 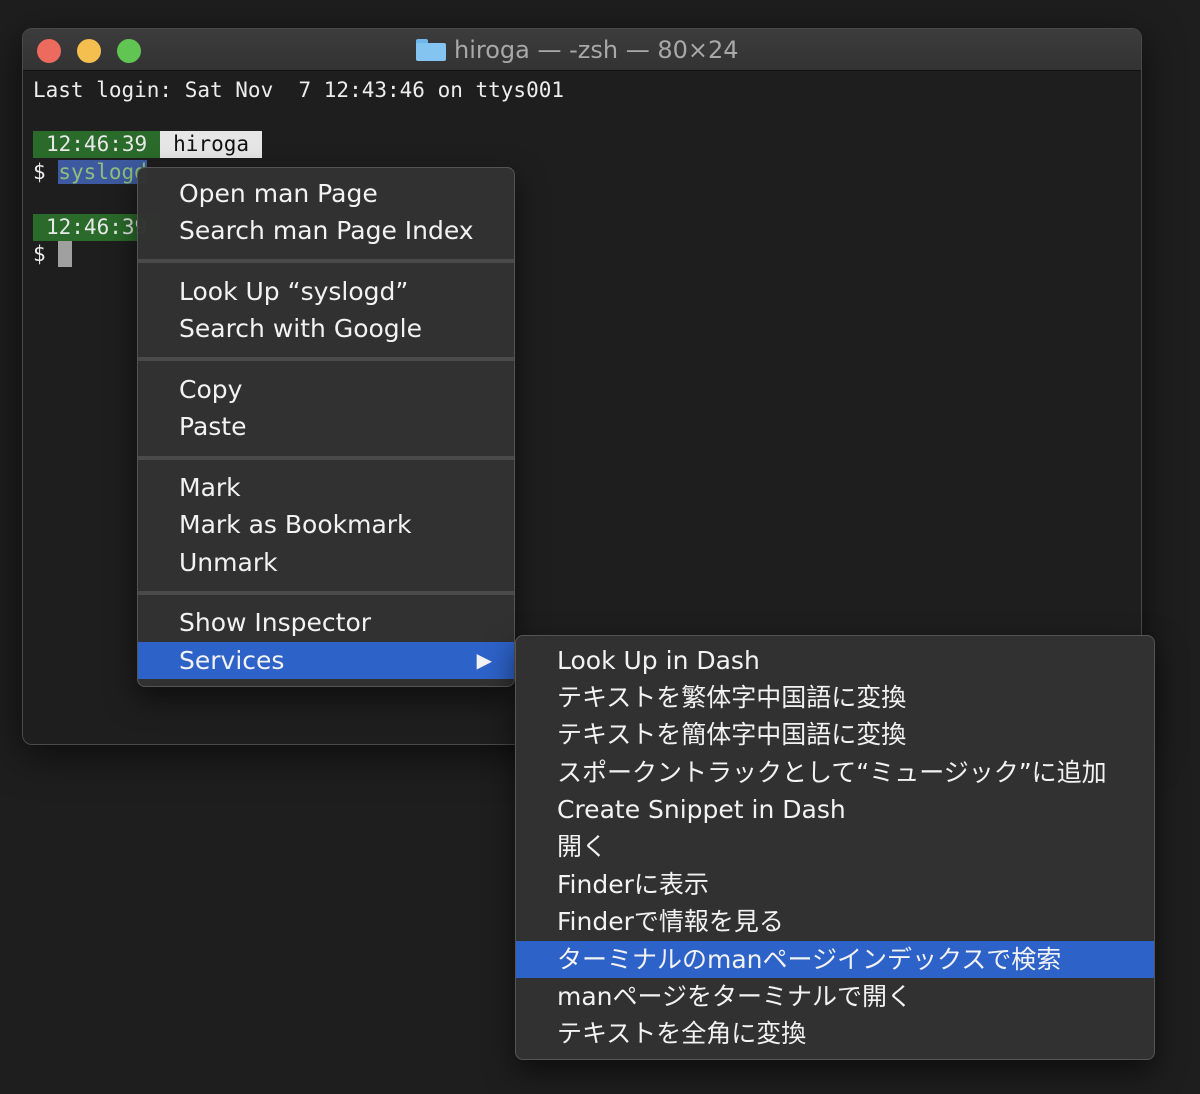 What do you see at coordinates (835, 996) in the screenshot?
I see `service-item-open-man-page: manページをターミナルで開く` at bounding box center [835, 996].